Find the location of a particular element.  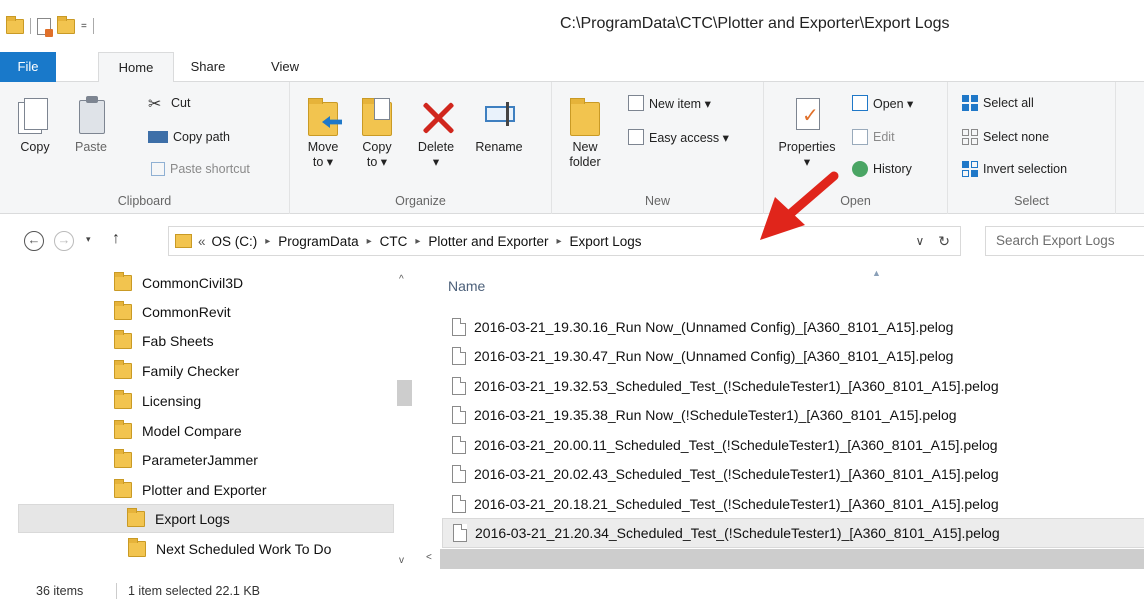

tree-item-plotter-and-exporter: Plotter and Exporter is located at coordinates (190, 489).